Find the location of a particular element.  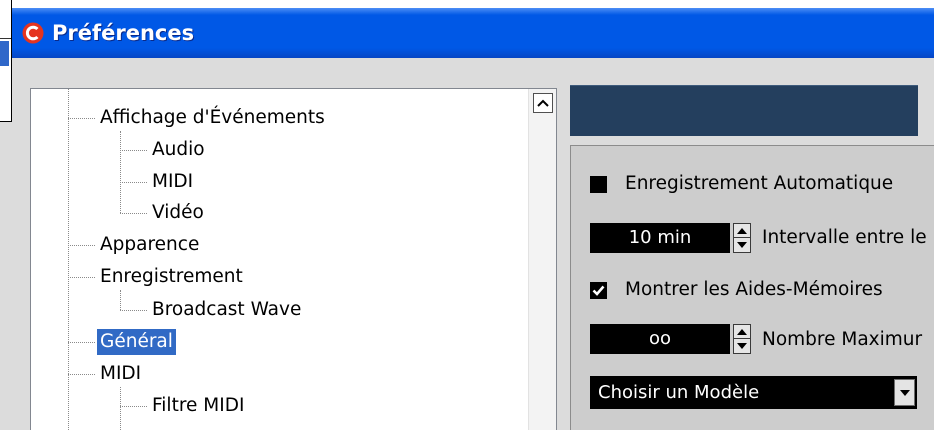

save-interval-field: 10 min is located at coordinates (660, 238).